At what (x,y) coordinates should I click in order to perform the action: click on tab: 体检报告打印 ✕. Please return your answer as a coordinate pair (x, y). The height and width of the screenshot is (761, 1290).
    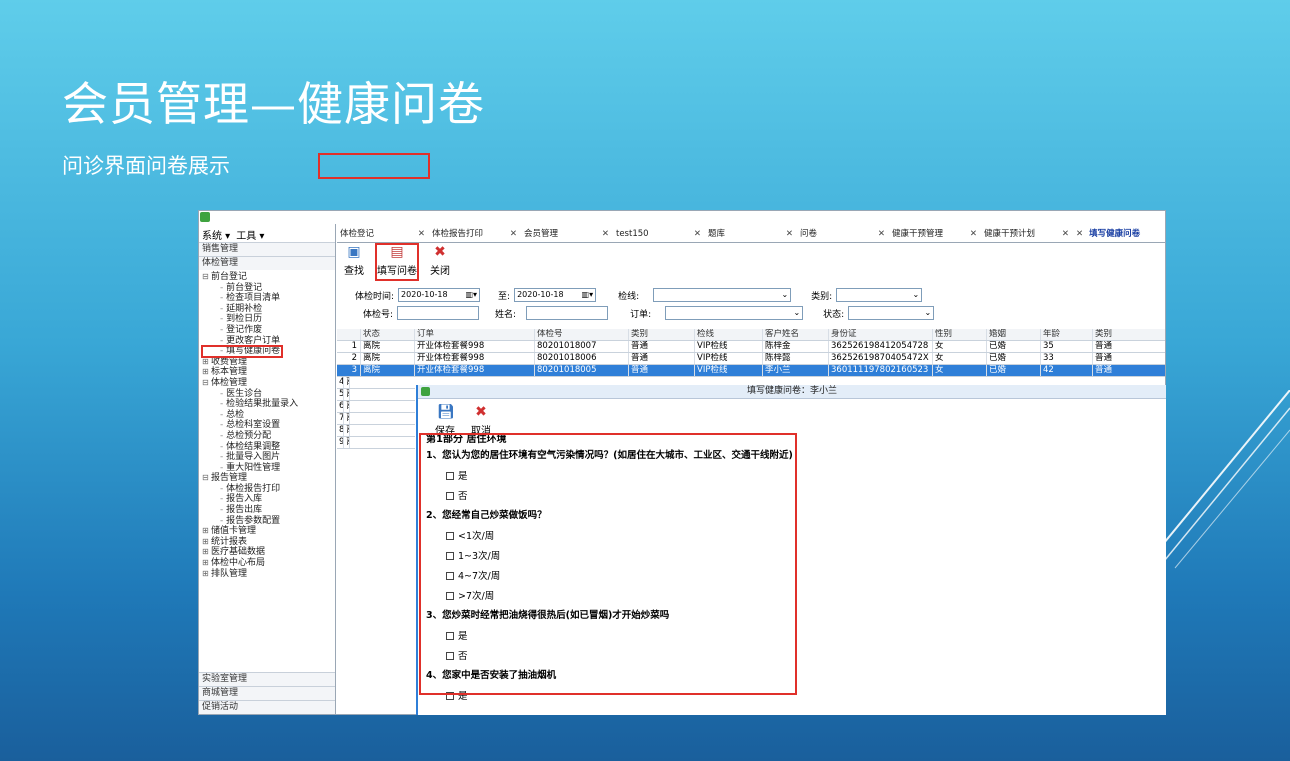
    Looking at the image, I should click on (475, 234).